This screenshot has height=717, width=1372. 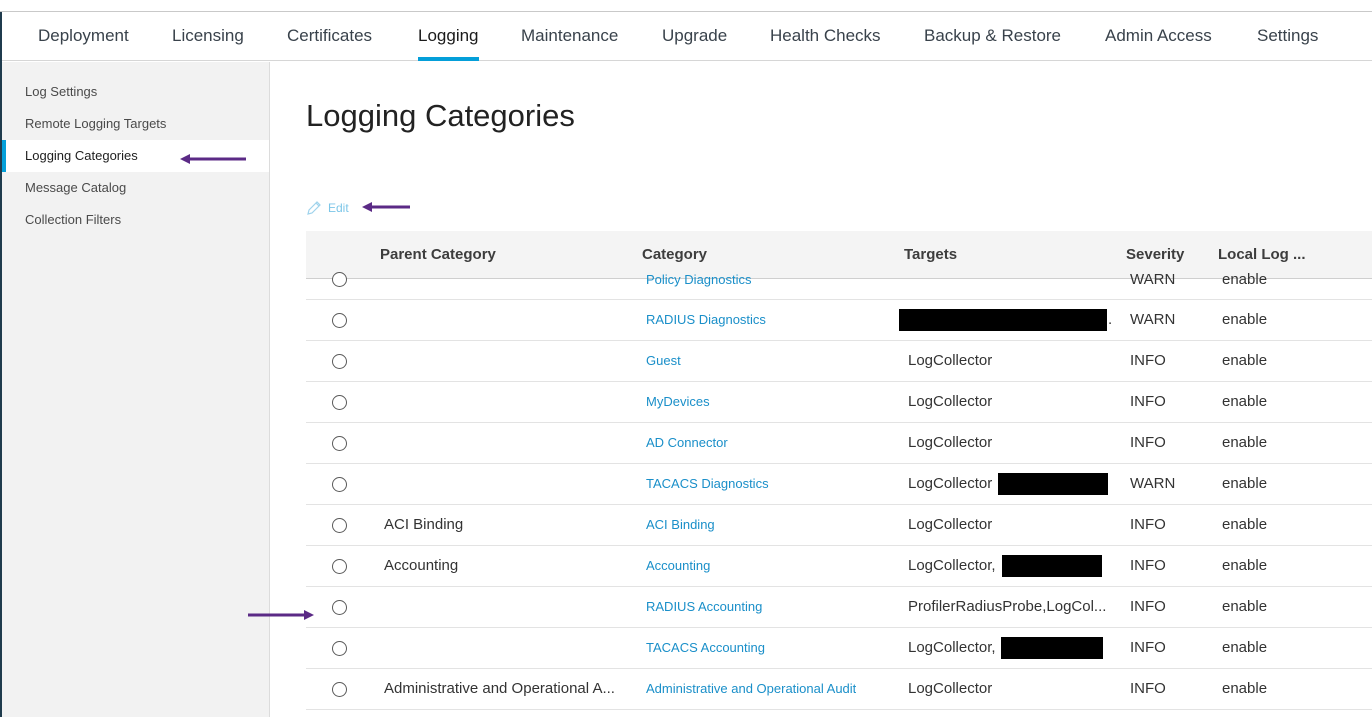 What do you see at coordinates (839, 443) in the screenshot?
I see `table-row: AD Connector LogCollector INFO enable` at bounding box center [839, 443].